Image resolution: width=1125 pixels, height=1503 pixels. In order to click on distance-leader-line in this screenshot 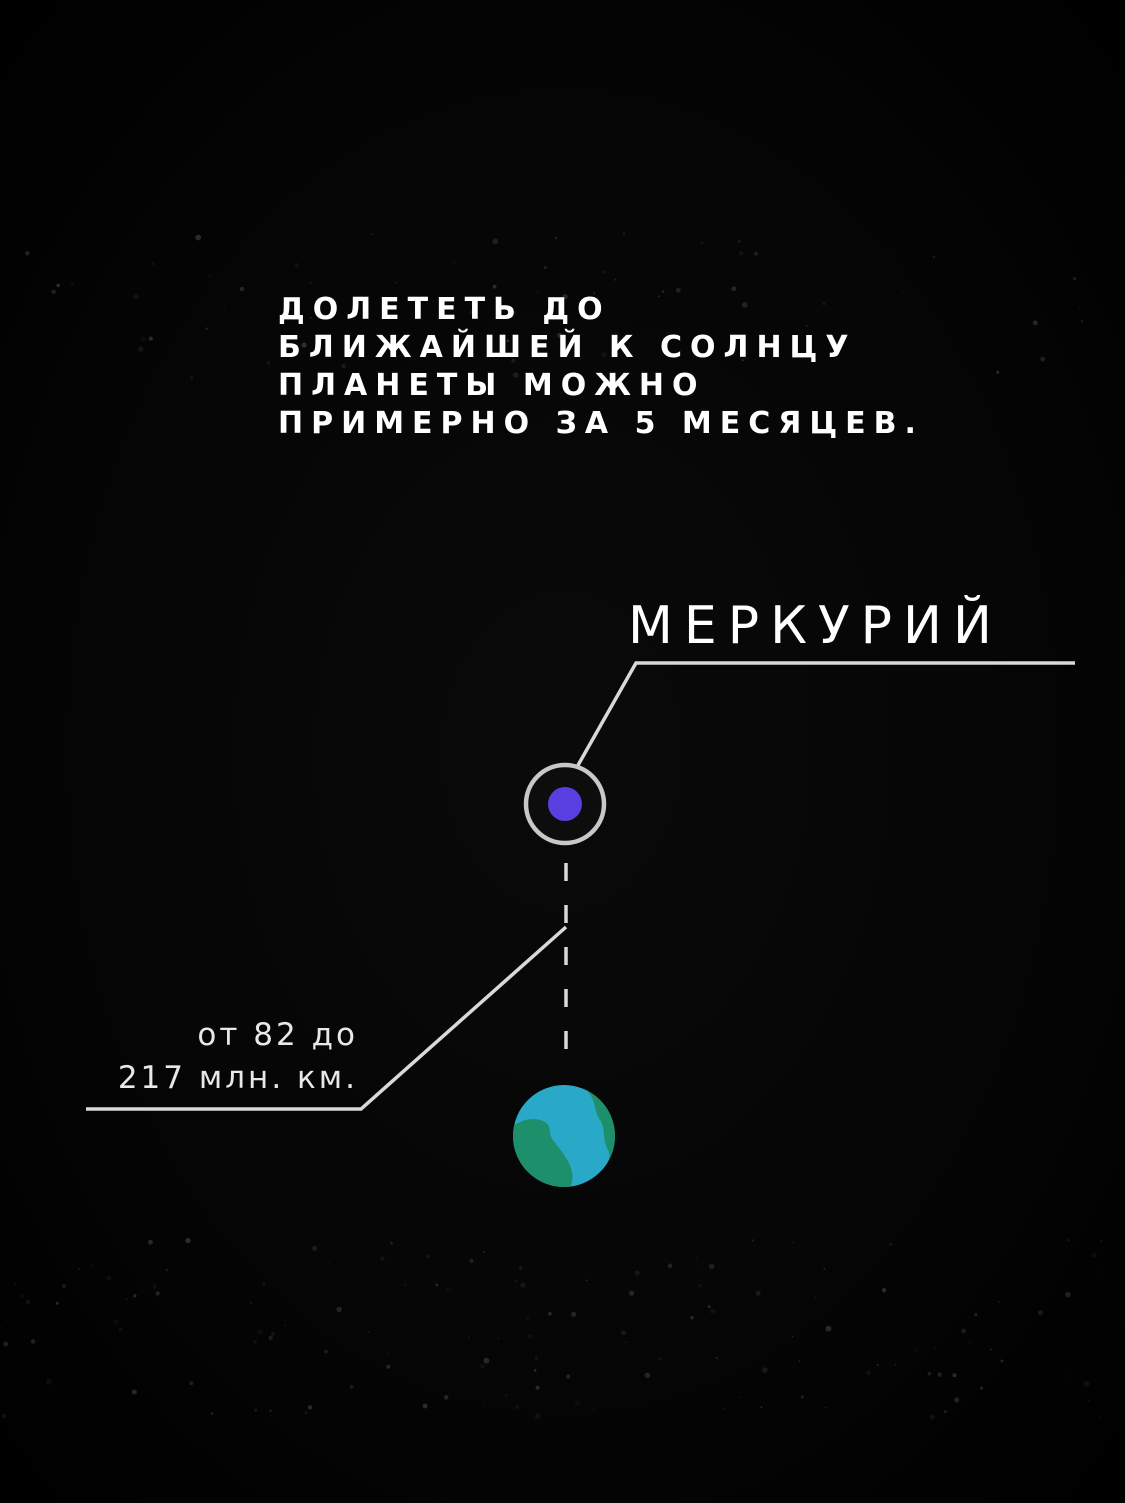, I will do `click(327, 1018)`.